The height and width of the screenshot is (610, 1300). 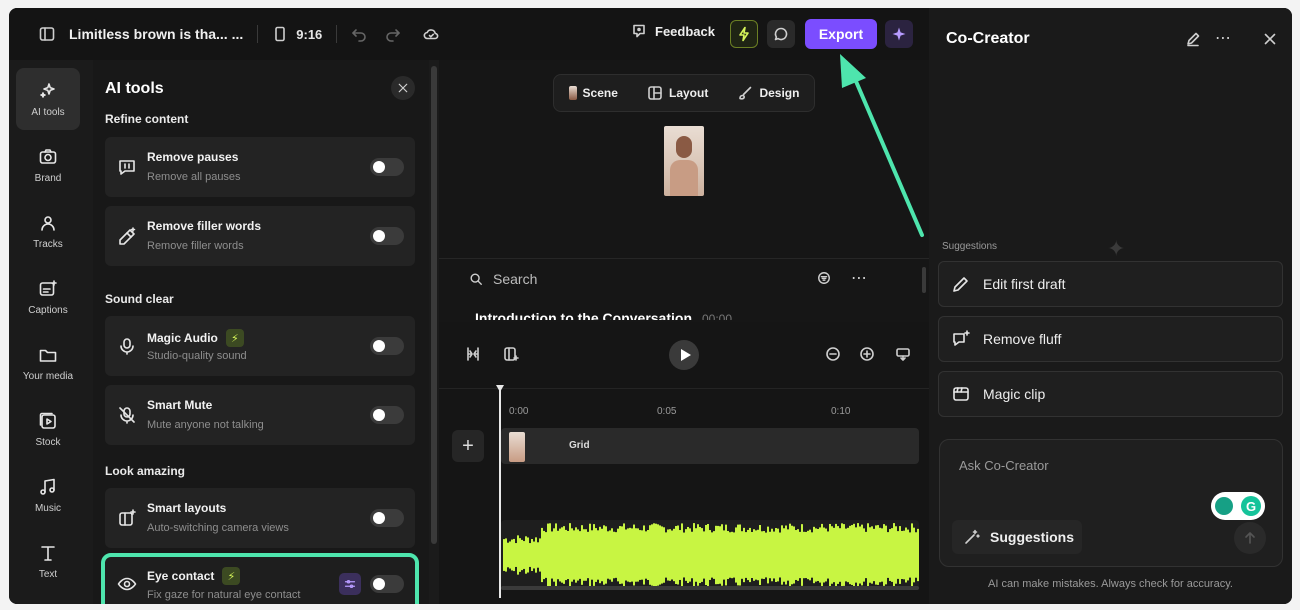 I want to click on fit-timeline-icon, so click(x=903, y=354).